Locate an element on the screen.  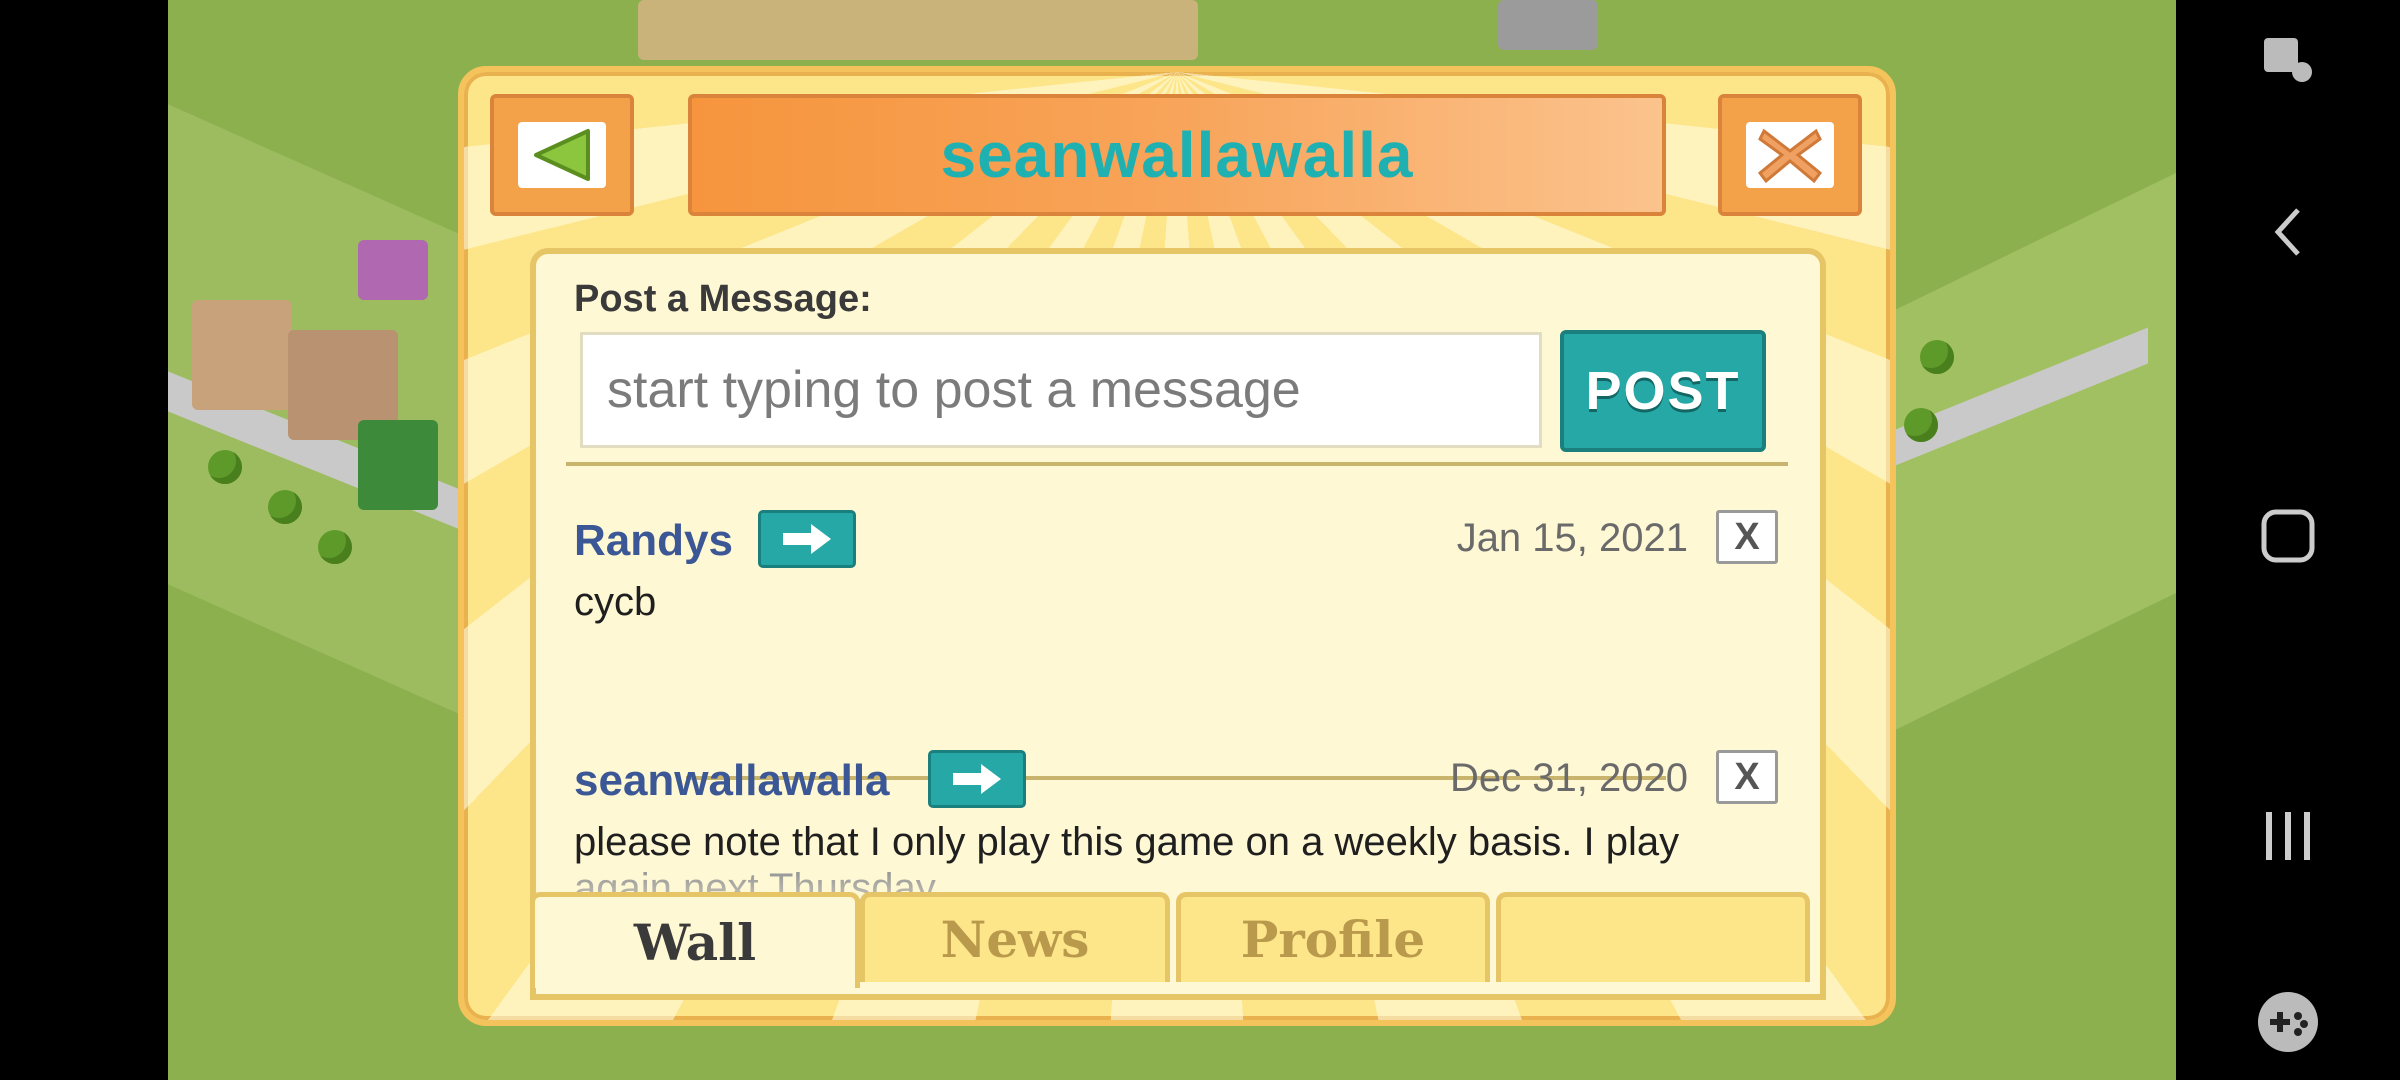
post-author-name: seanwallawalla is located at coordinates (732, 780).